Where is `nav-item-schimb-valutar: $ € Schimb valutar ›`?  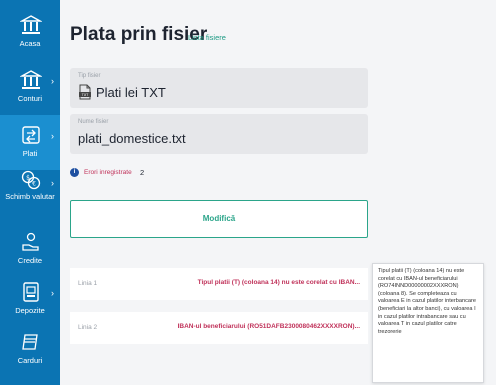
nav-item-schimb-valutar: $ € Schimb valutar › is located at coordinates (30, 191).